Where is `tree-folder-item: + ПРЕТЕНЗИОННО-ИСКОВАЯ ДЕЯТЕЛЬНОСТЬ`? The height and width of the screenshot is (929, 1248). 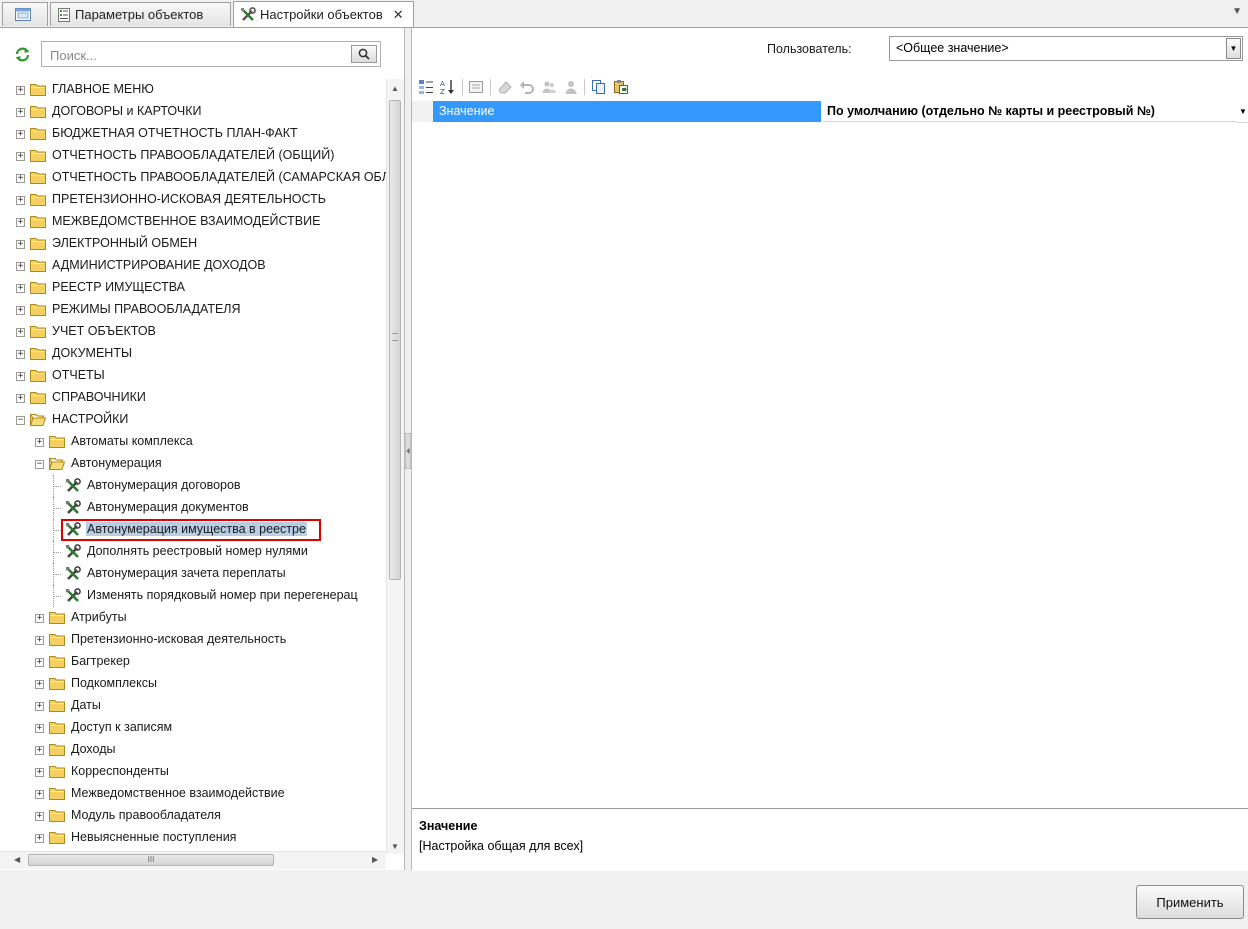 tree-folder-item: + ПРЕТЕНЗИОННО-ИСКОВАЯ ДЕЯТЕЛЬНОСТЬ is located at coordinates (193, 200).